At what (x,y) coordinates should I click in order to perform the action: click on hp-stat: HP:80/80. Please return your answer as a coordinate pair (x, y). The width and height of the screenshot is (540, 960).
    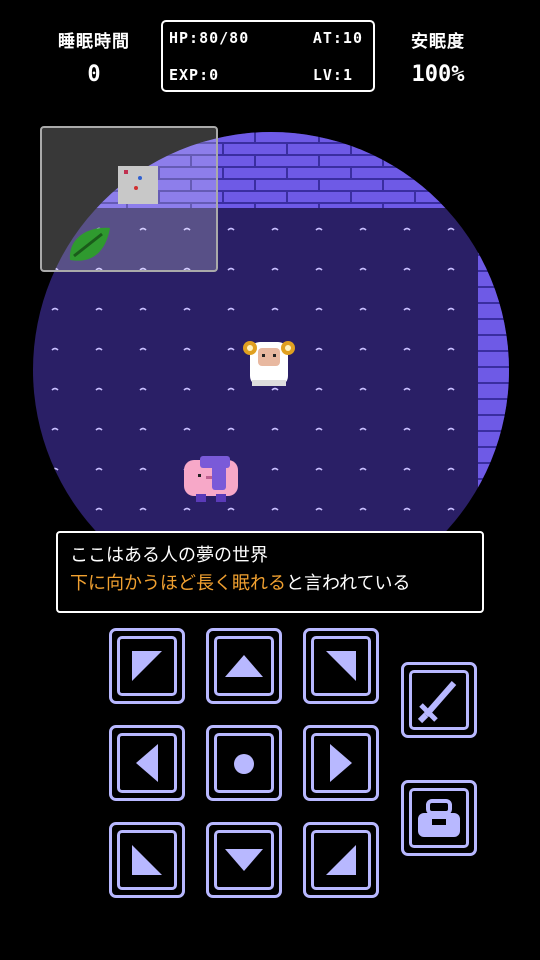
    Looking at the image, I should click on (209, 38).